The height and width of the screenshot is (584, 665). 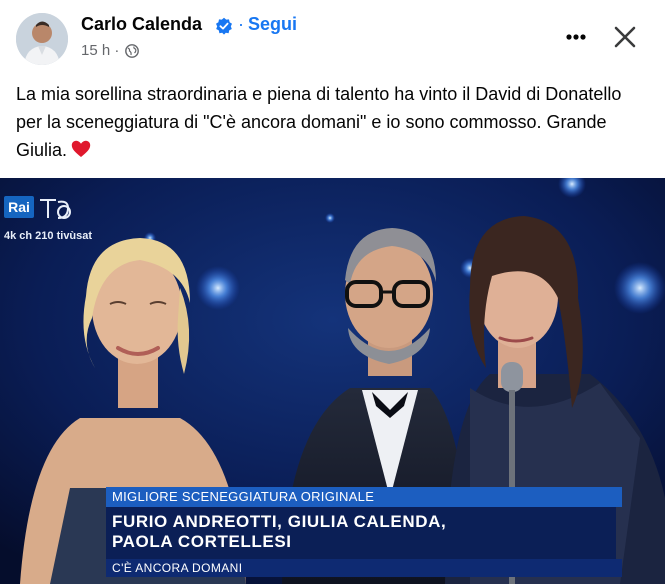 I want to click on more-options-icon, so click(x=576, y=36).